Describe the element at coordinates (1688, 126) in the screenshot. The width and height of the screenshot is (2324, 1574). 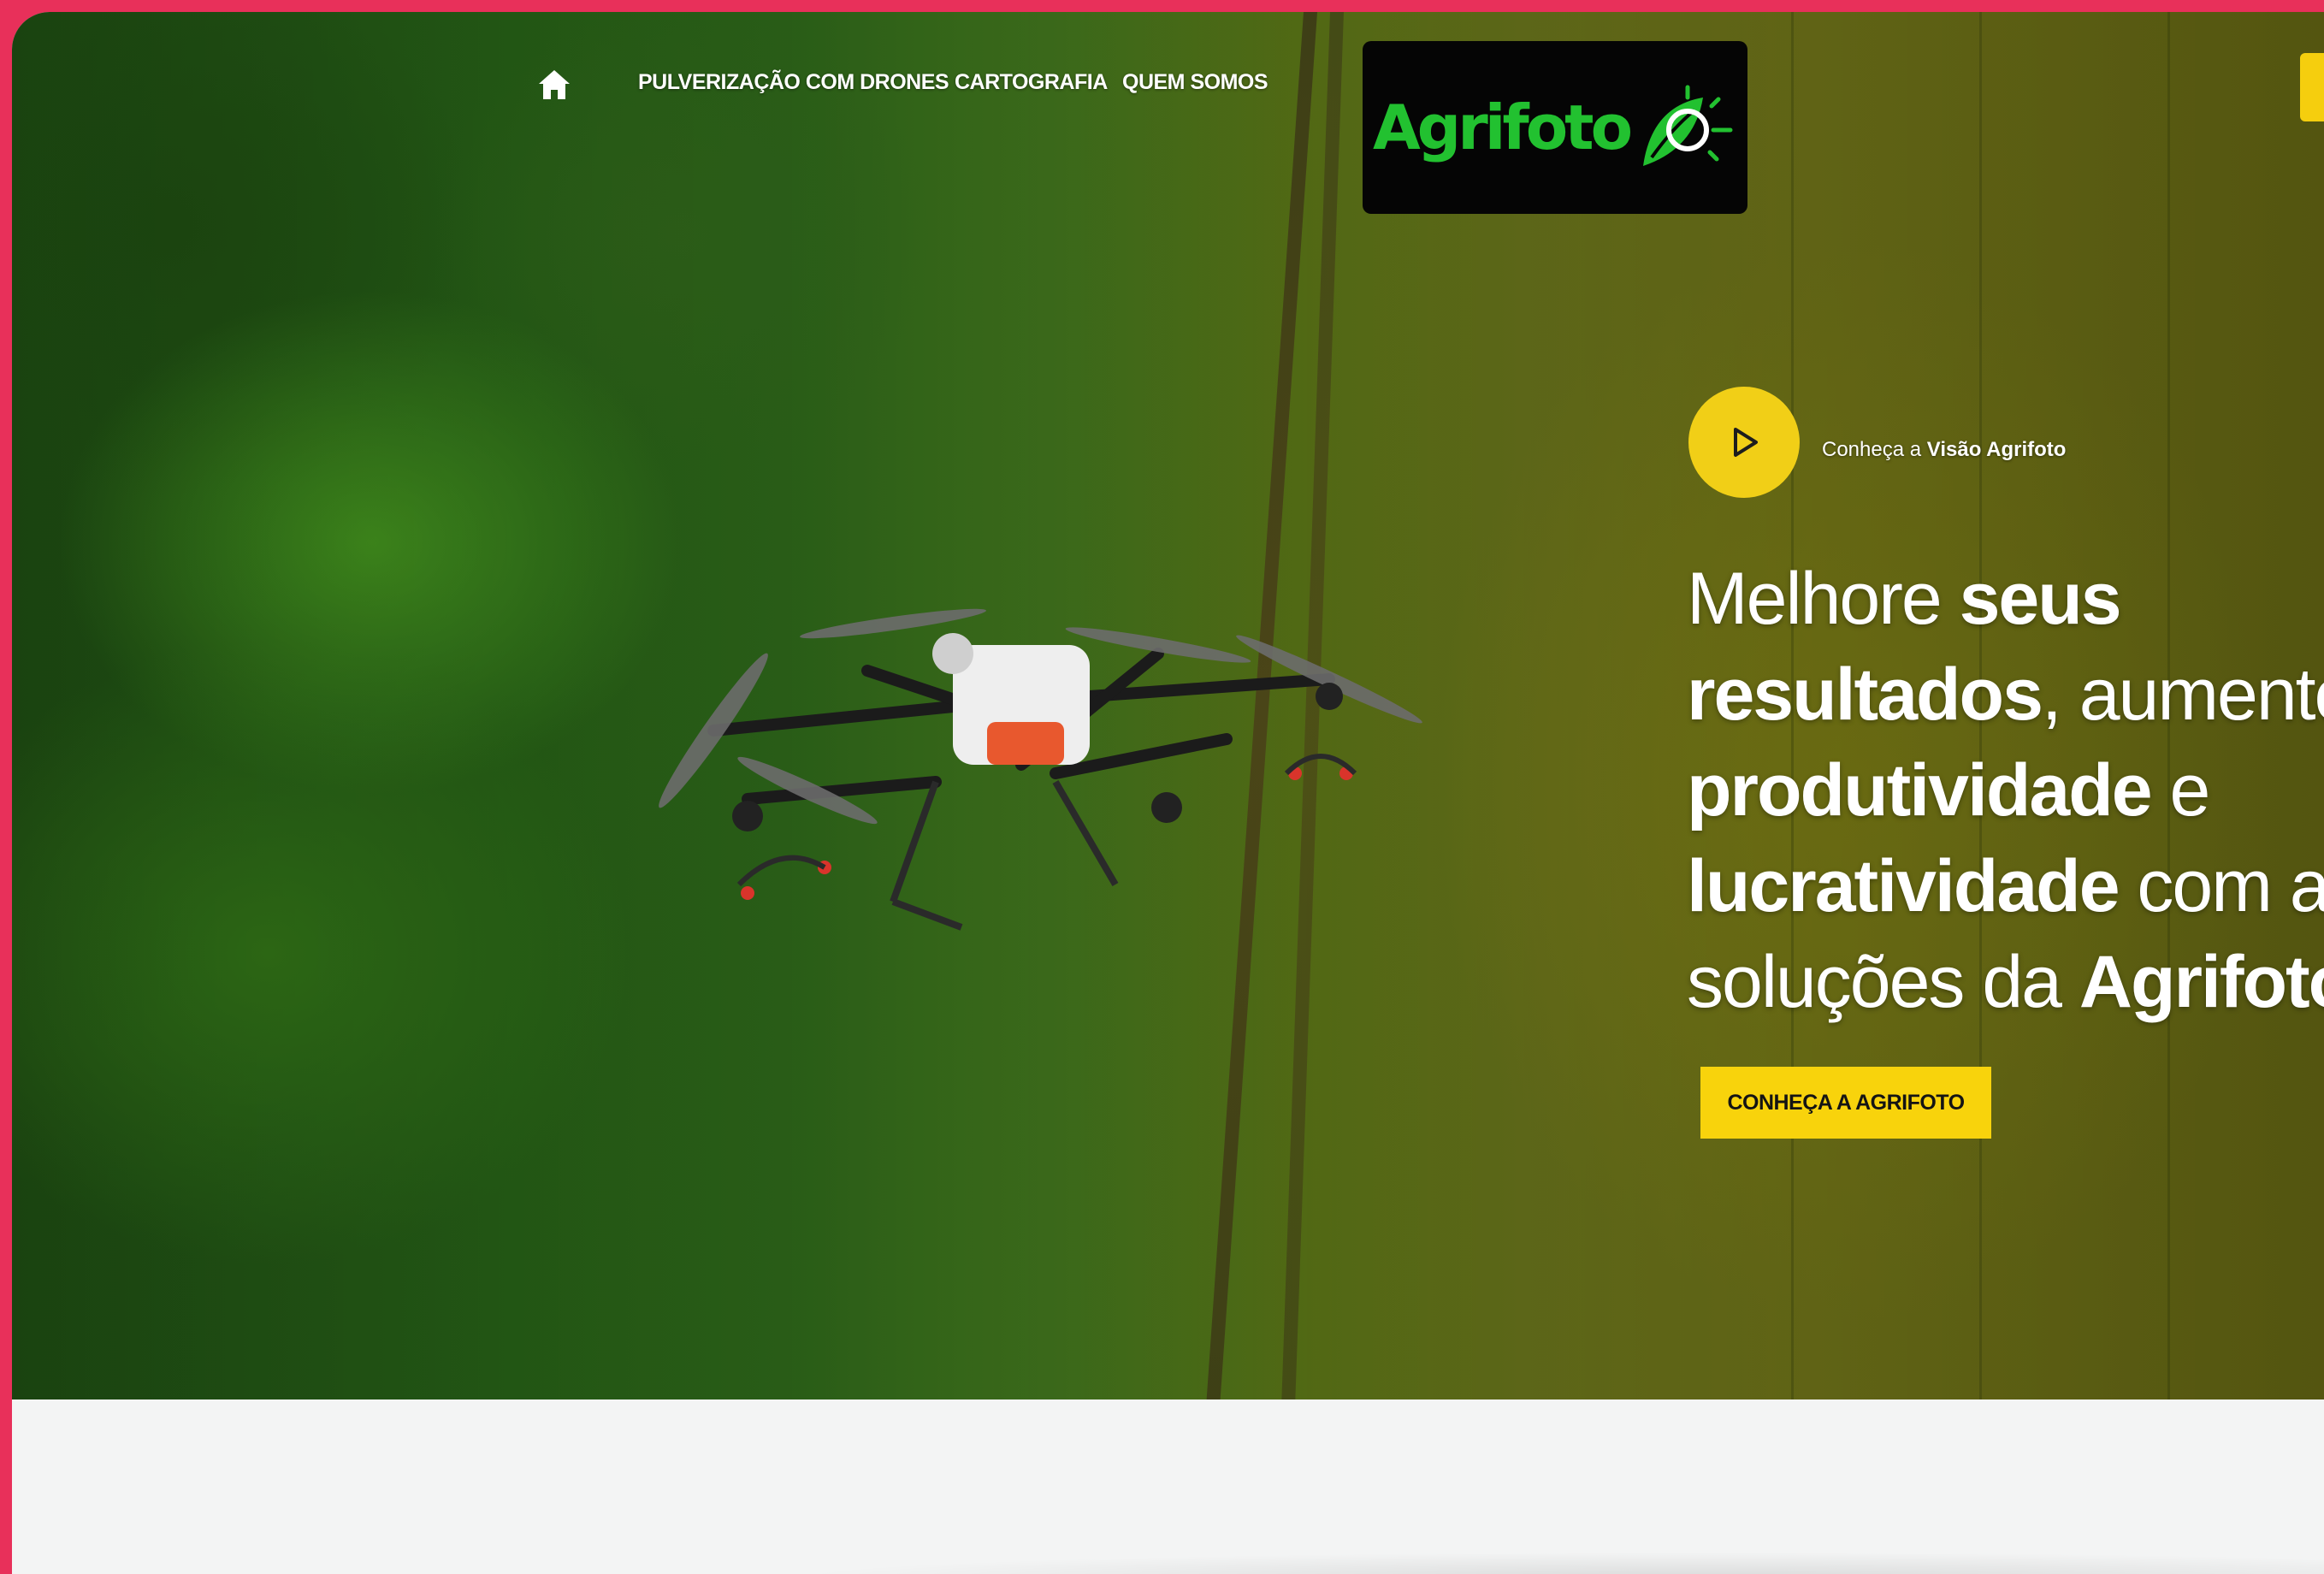
I see `leaf-sun-icon` at that location.